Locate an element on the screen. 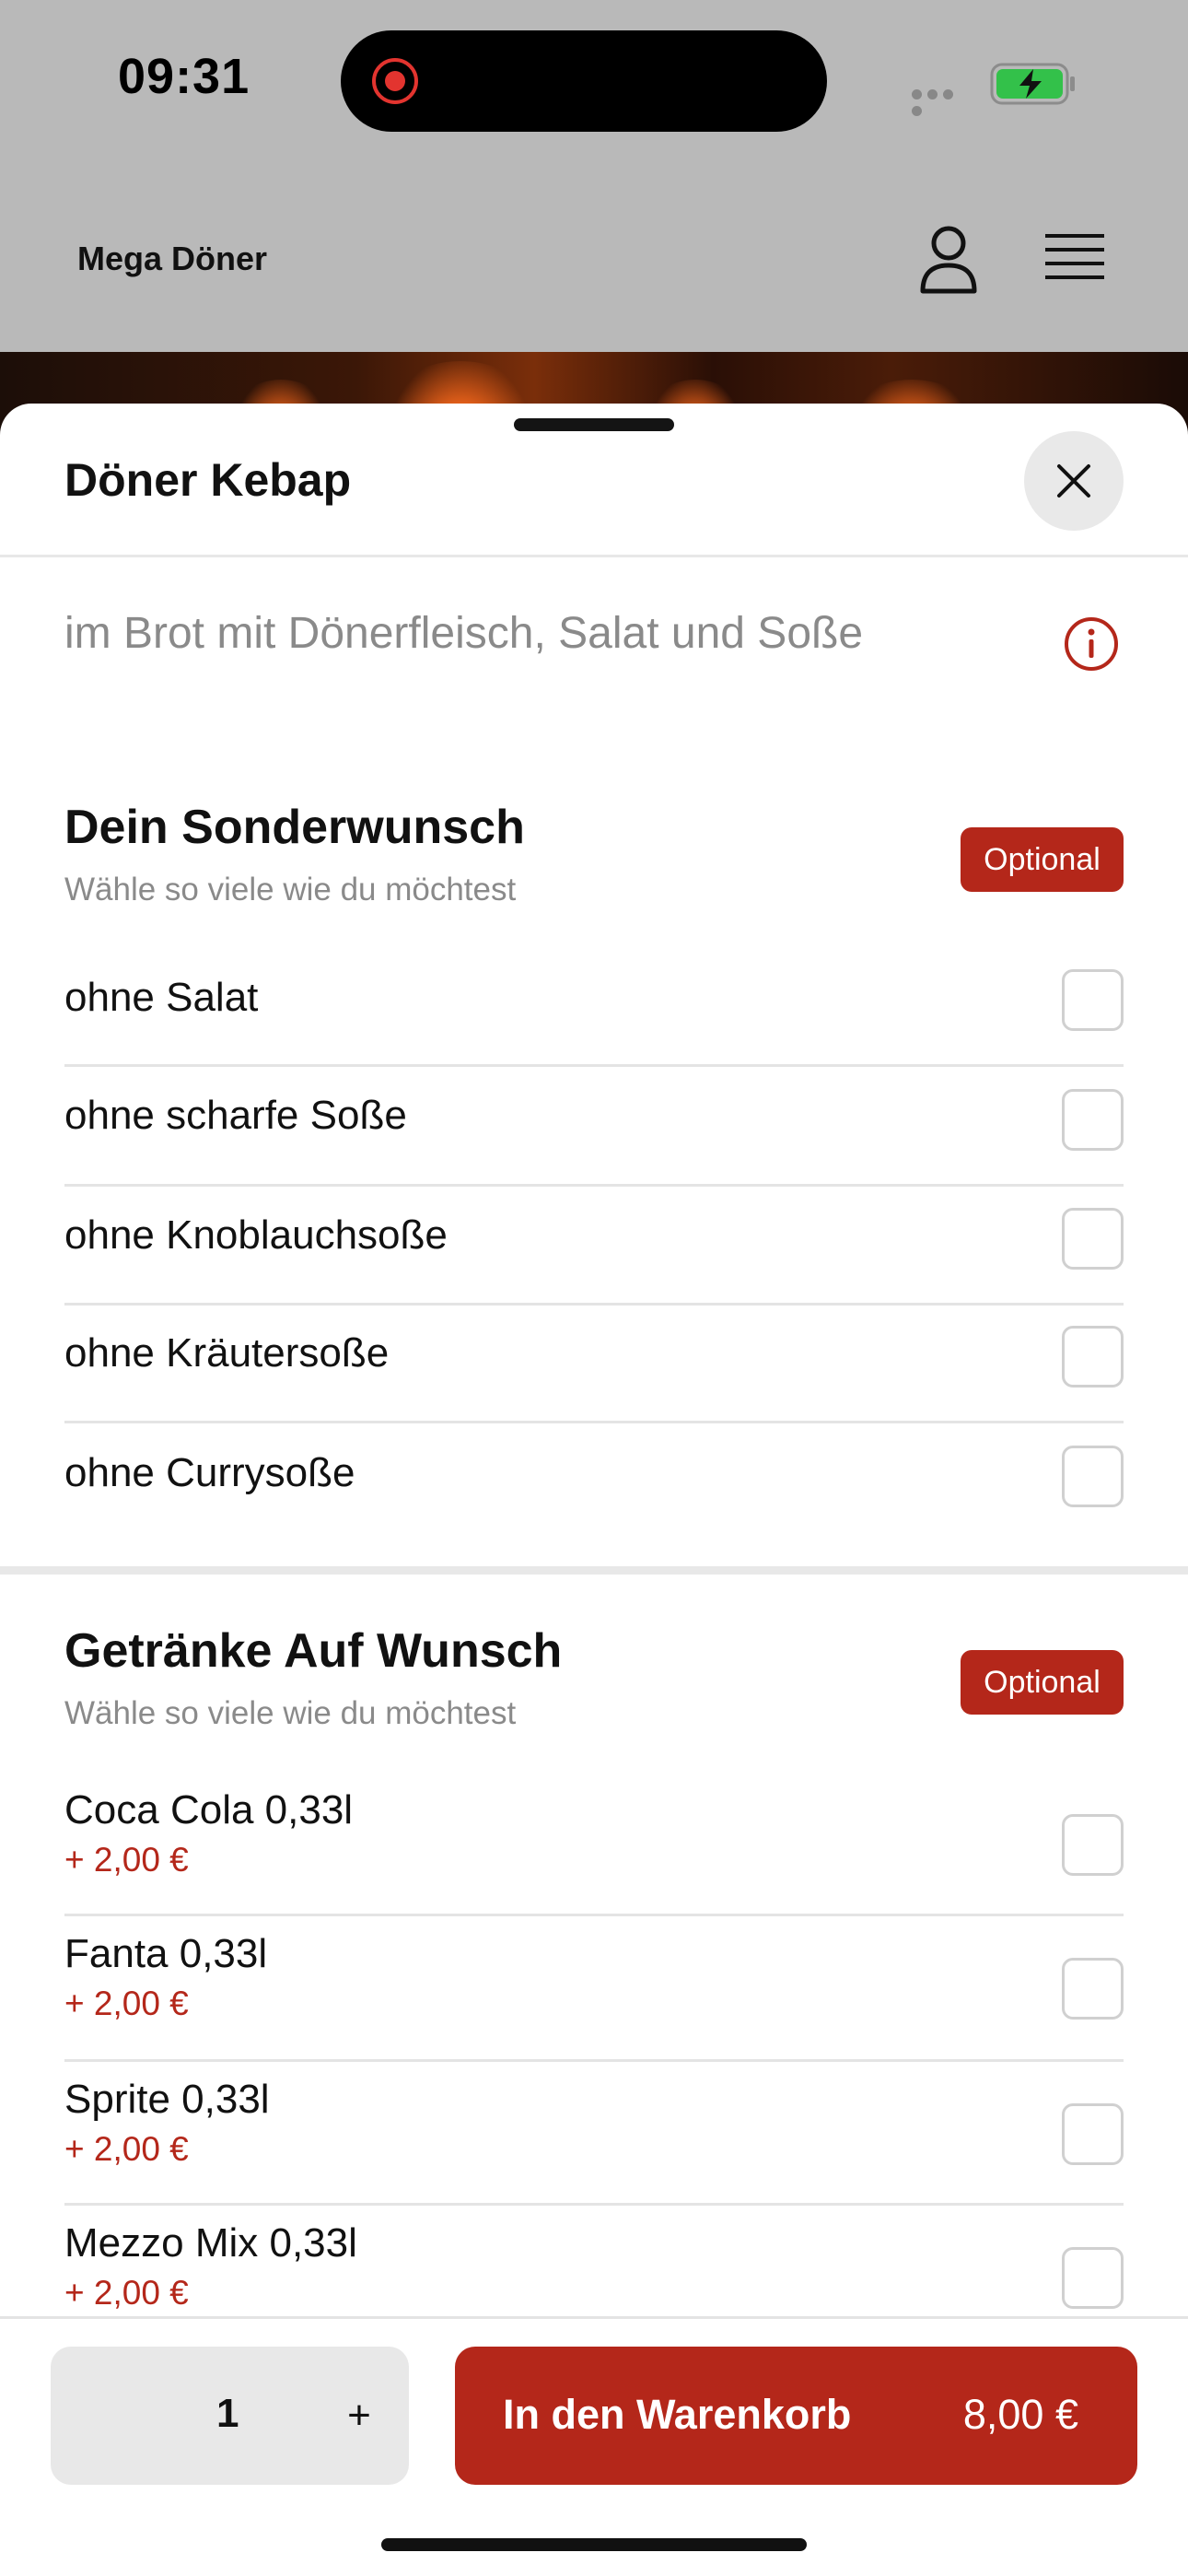 Image resolution: width=1188 pixels, height=2576 pixels. quantity-value: 1 is located at coordinates (227, 2413).